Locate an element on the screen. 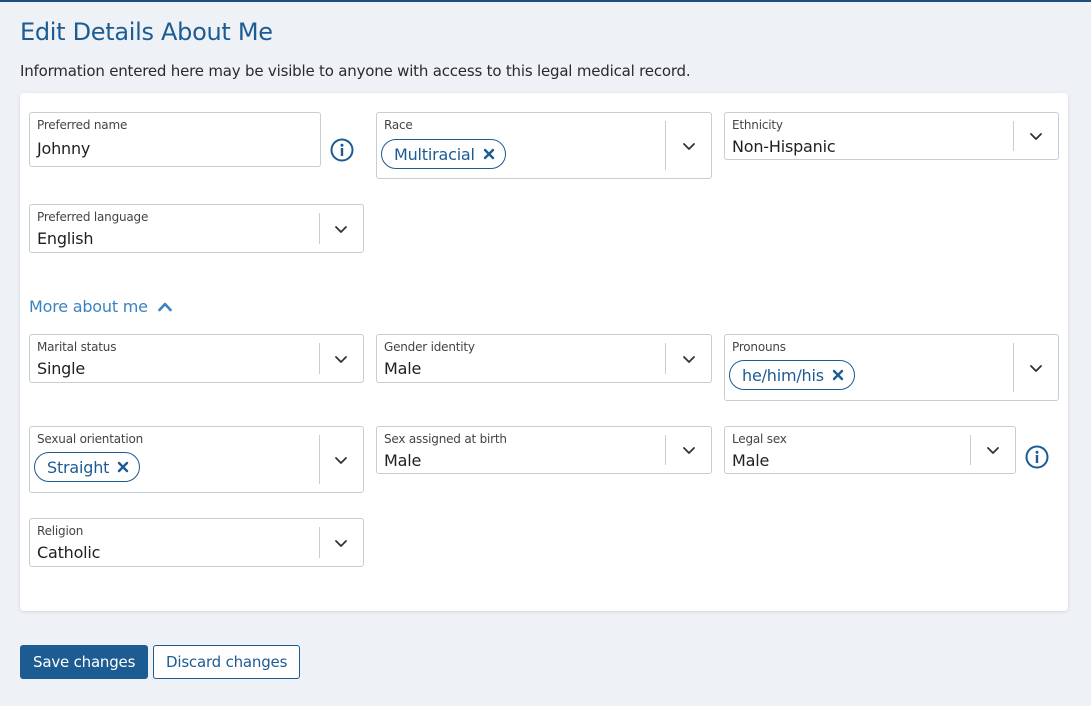 This screenshot has height=706, width=1091. preferred-name-label: Preferred name is located at coordinates (82, 125).